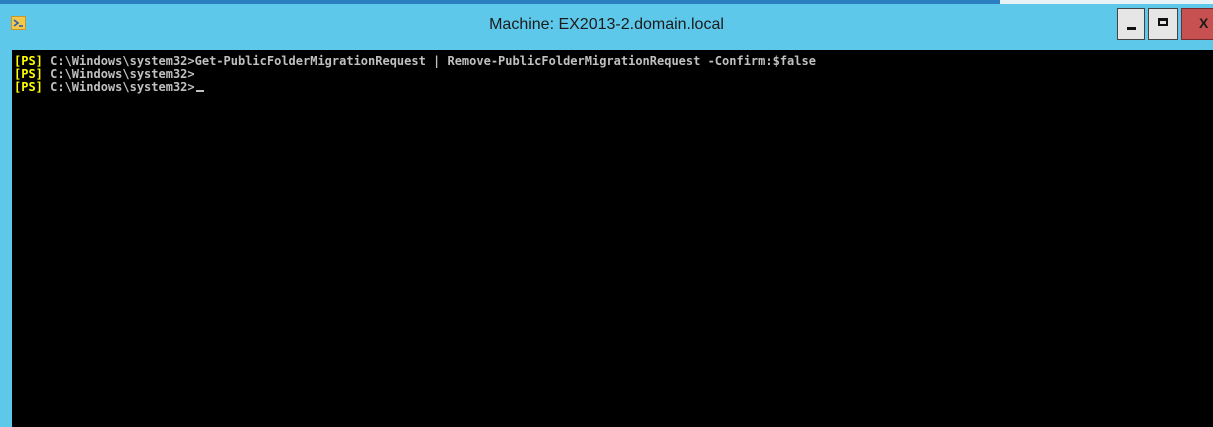 The image size is (1213, 427). I want to click on minimize-icon, so click(1131, 28).